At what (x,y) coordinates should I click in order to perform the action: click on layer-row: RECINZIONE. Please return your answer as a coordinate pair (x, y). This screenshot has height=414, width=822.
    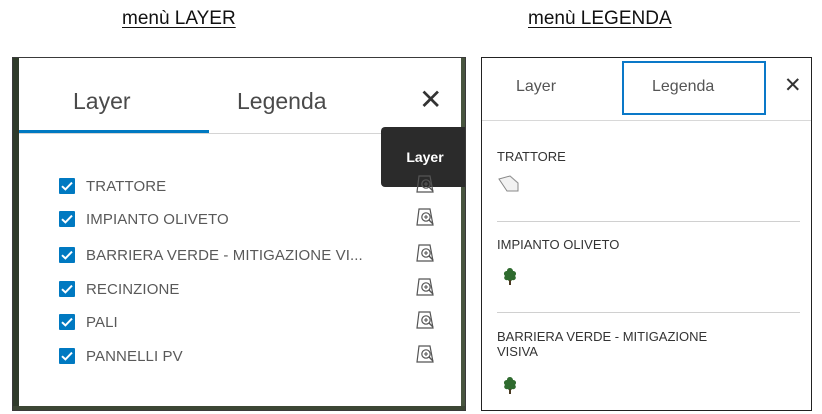
    Looking at the image, I should click on (259, 289).